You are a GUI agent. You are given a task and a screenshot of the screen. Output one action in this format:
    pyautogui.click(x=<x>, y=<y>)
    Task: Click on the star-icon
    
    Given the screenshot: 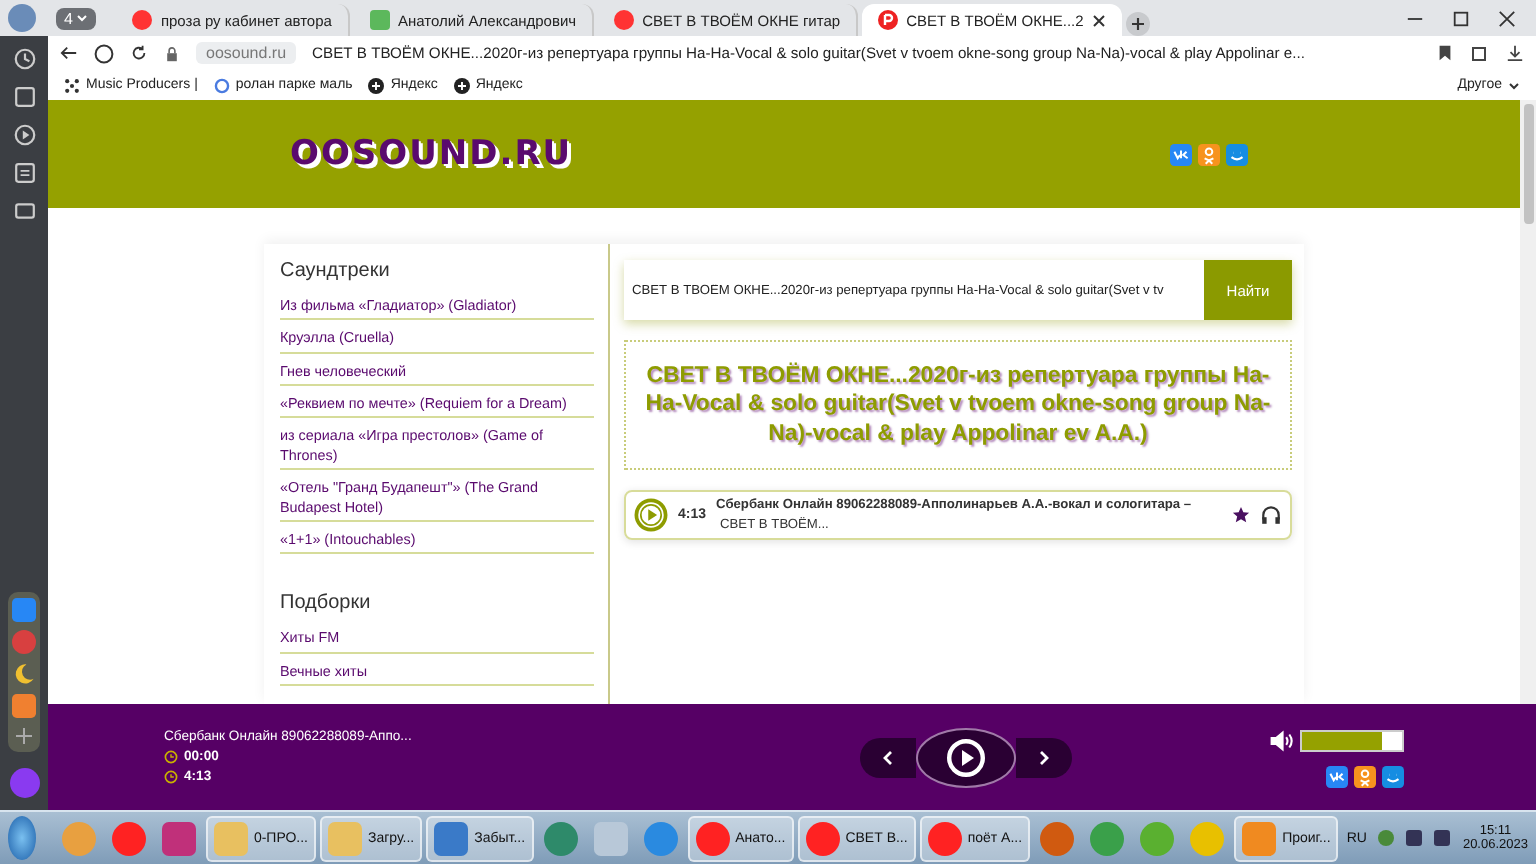 What is the action you would take?
    pyautogui.click(x=1241, y=514)
    